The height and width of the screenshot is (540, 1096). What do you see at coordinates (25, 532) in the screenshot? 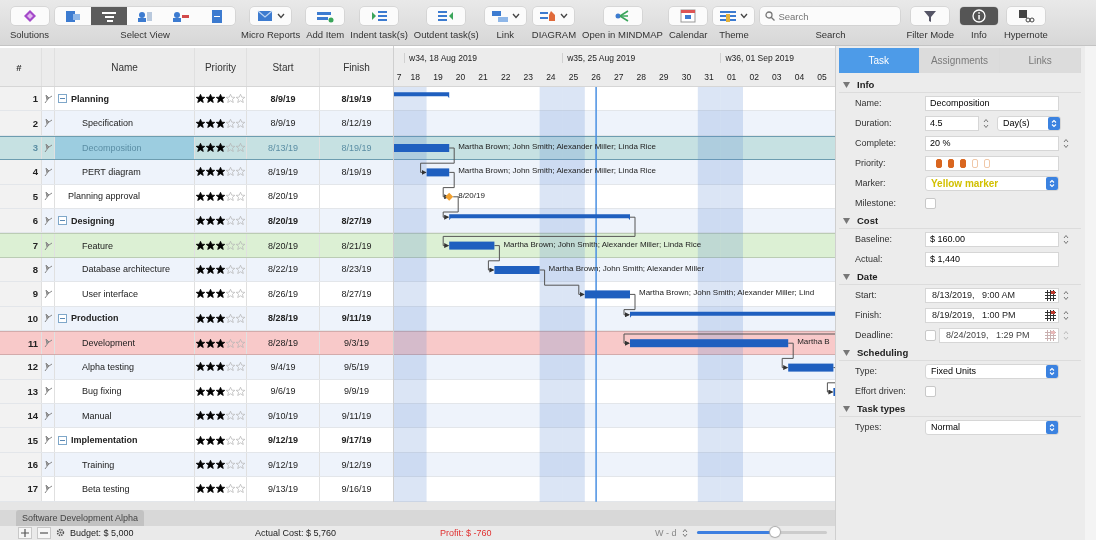
I see `add-button` at bounding box center [25, 532].